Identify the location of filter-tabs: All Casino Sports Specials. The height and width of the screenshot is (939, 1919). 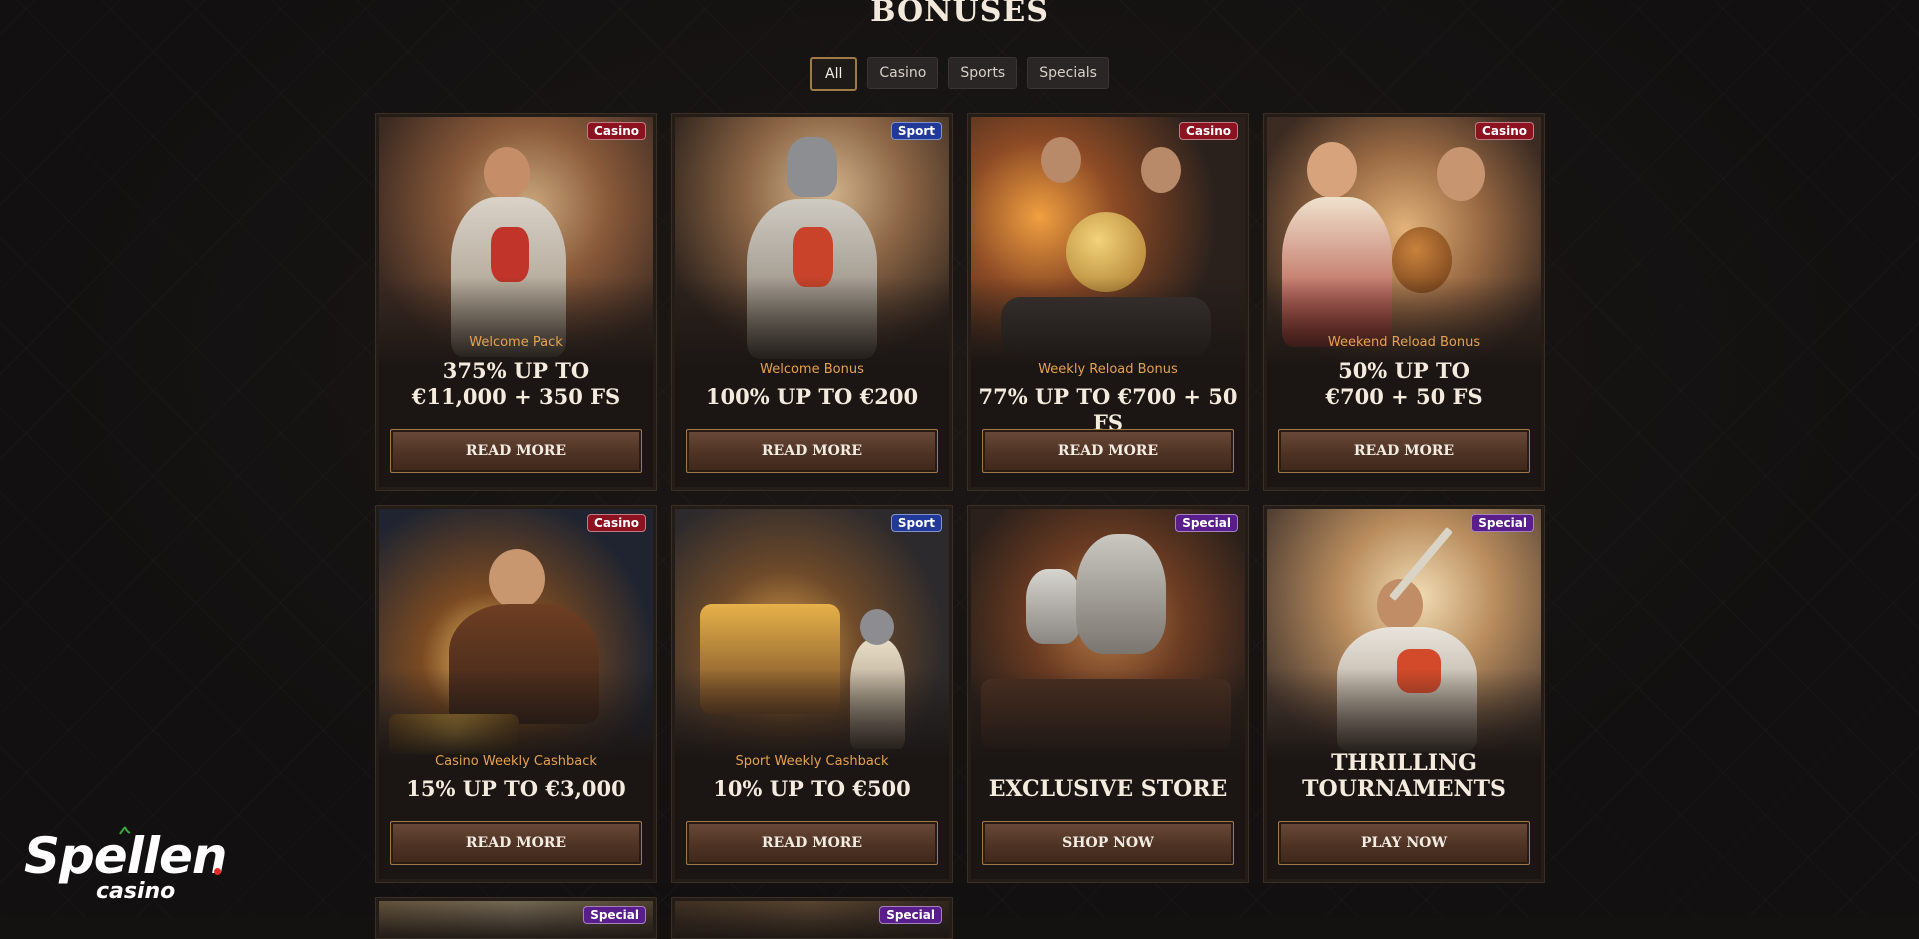
(959, 74).